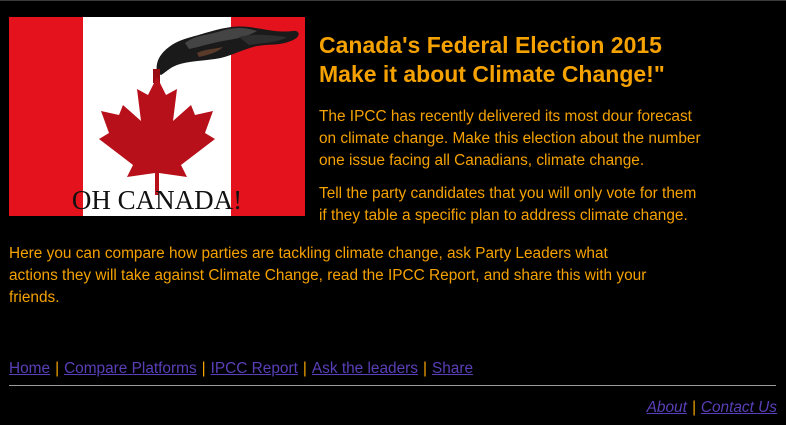  I want to click on nav-link-compare-platforms: Compare Platforms, so click(130, 368).